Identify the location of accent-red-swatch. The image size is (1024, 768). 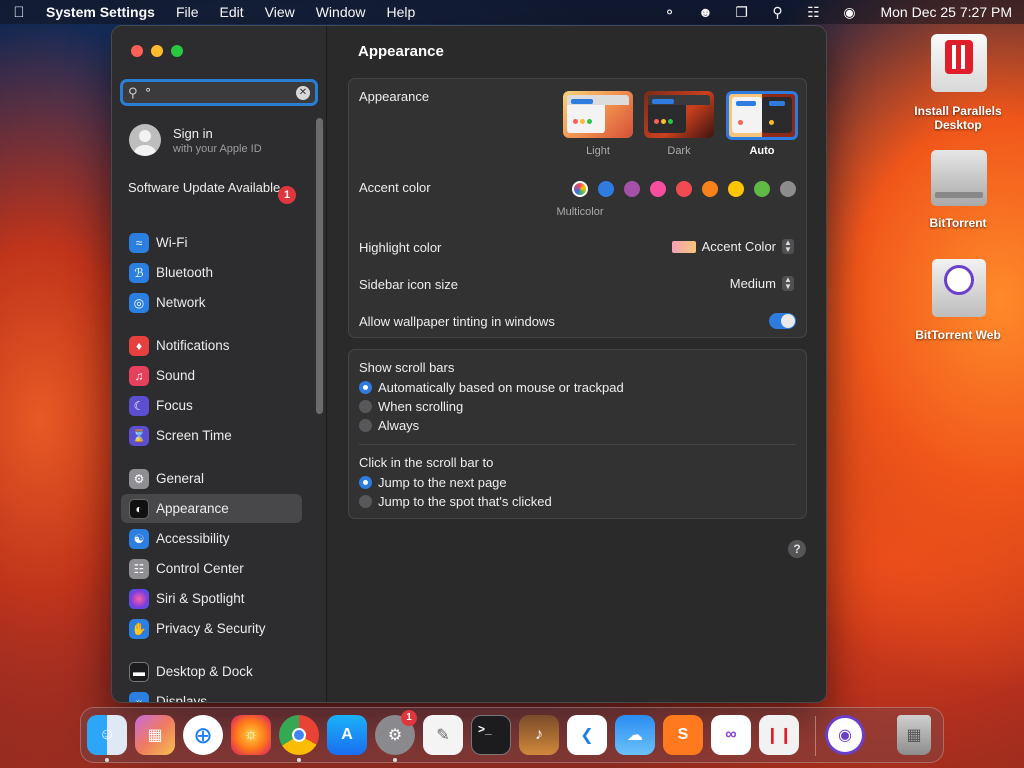
(684, 189).